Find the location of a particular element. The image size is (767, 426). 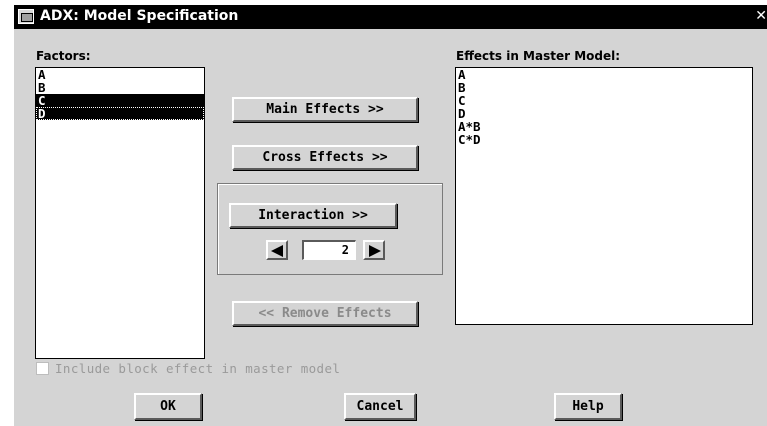

effect-item: C is located at coordinates (604, 100).